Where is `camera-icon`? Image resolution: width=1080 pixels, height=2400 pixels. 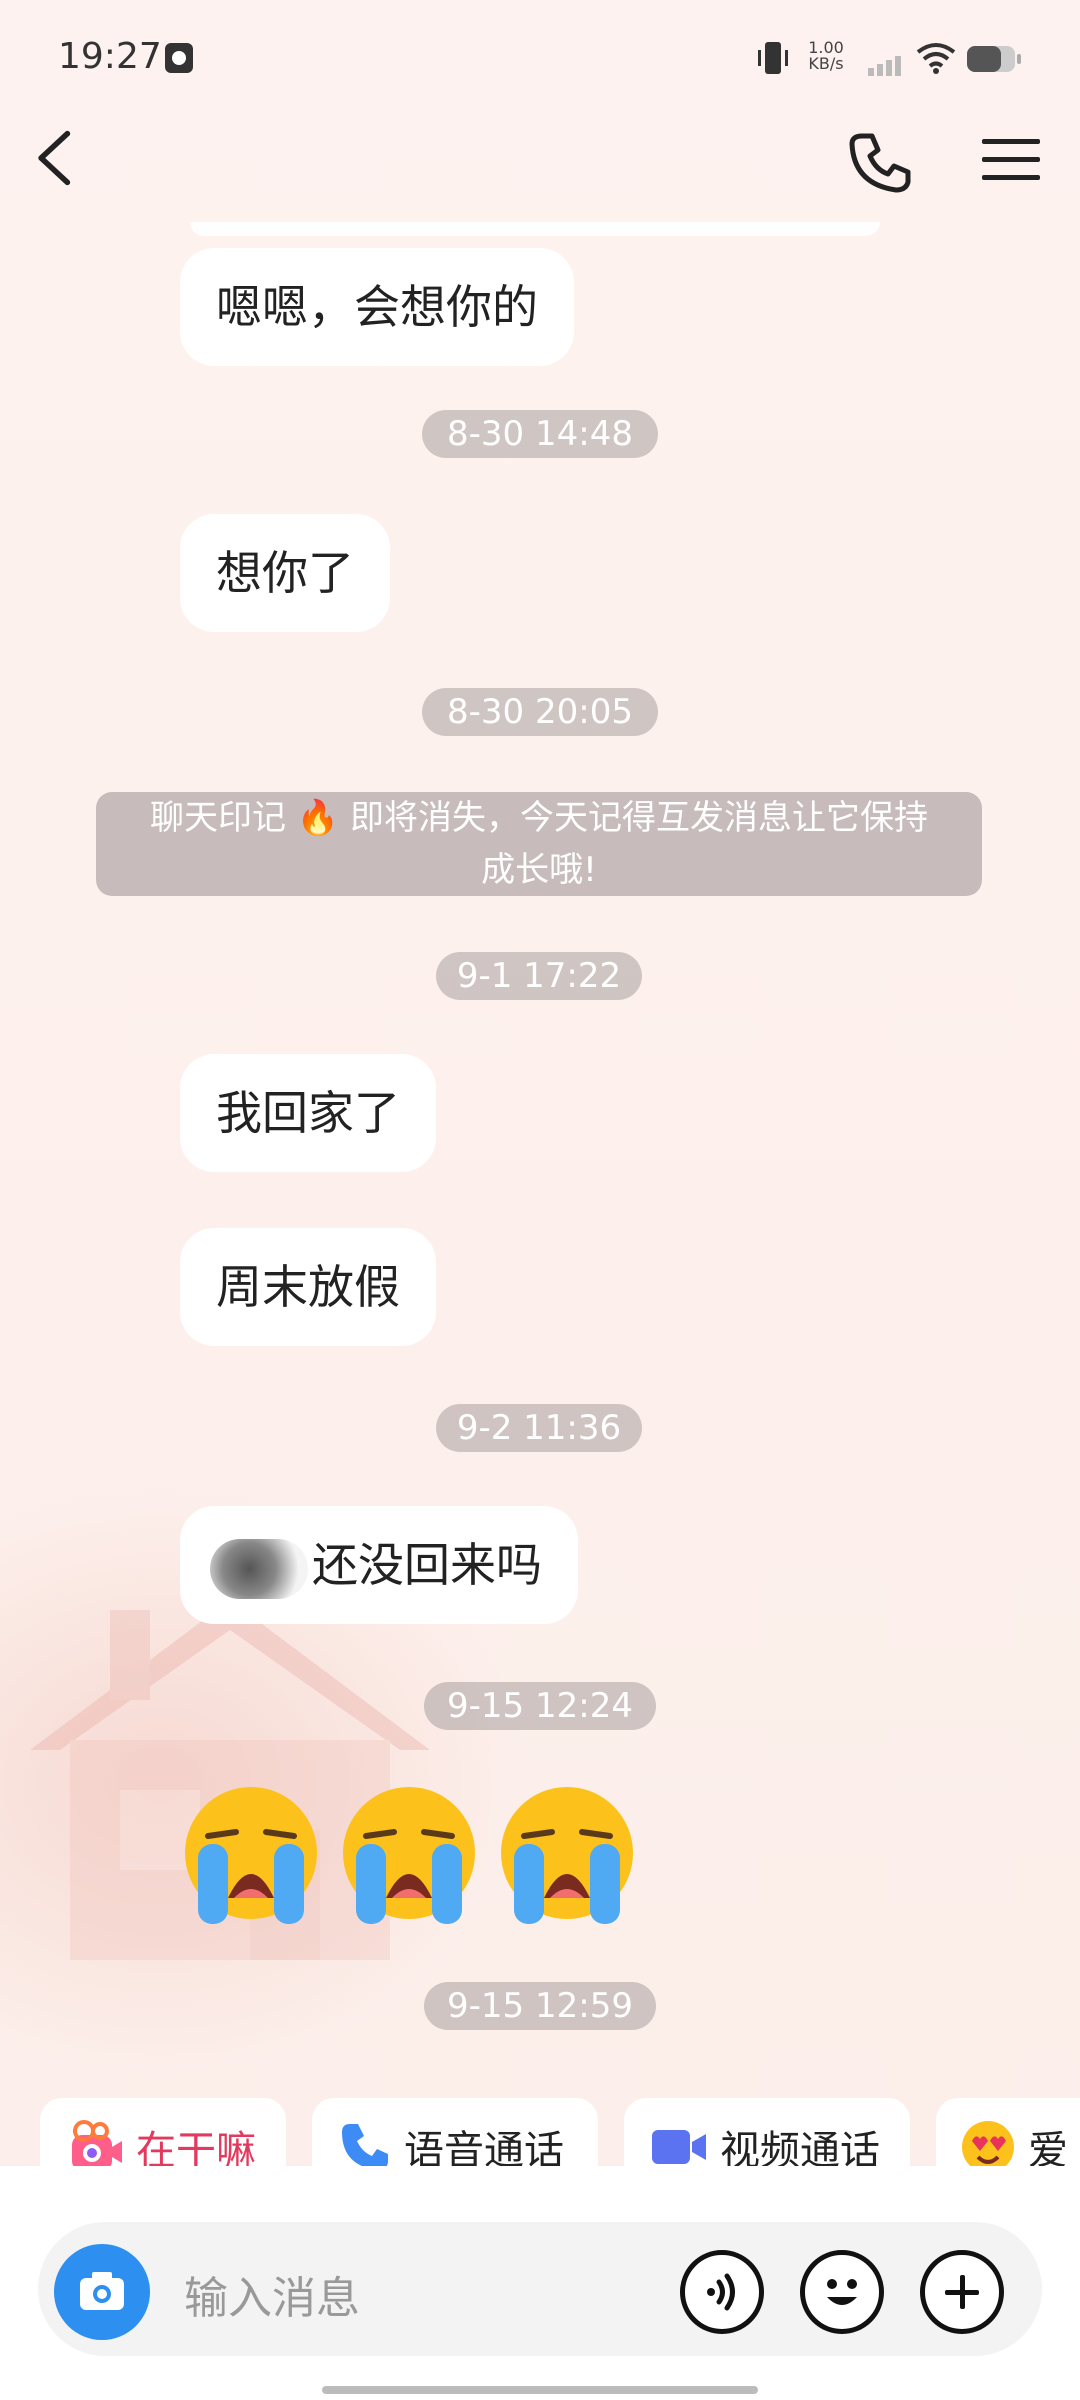 camera-icon is located at coordinates (102, 2291).